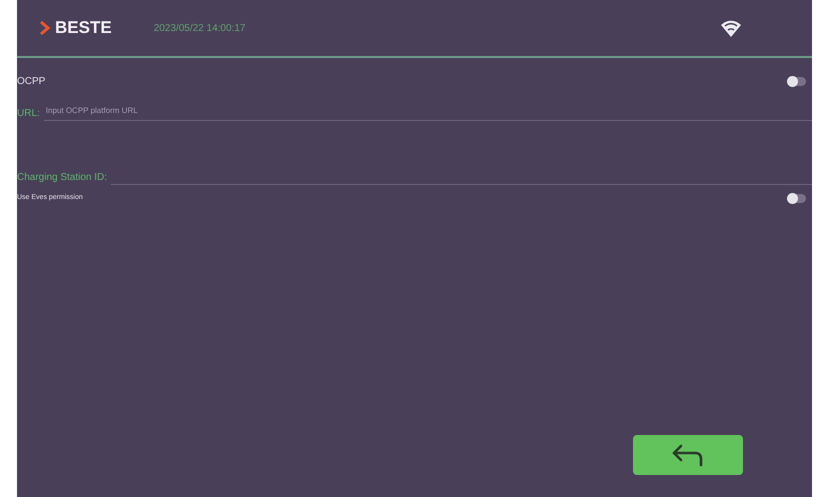 This screenshot has width=819, height=497. I want to click on logo-text: BESTE, so click(83, 28).